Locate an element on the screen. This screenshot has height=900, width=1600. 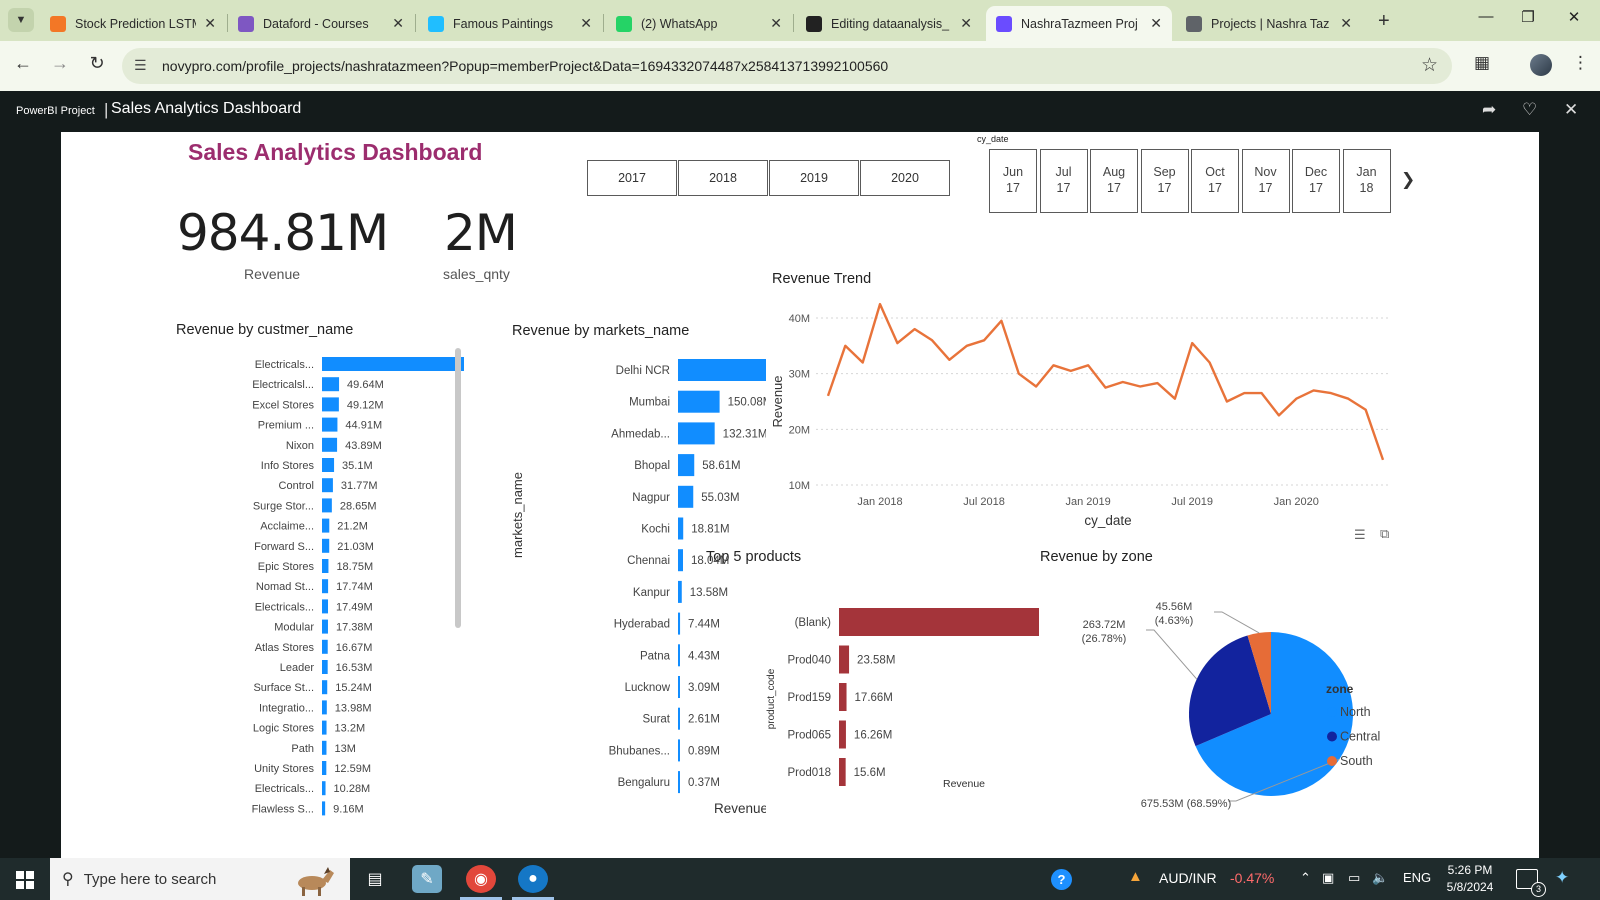
heart-icon: ♡ is located at coordinates (1529, 110).